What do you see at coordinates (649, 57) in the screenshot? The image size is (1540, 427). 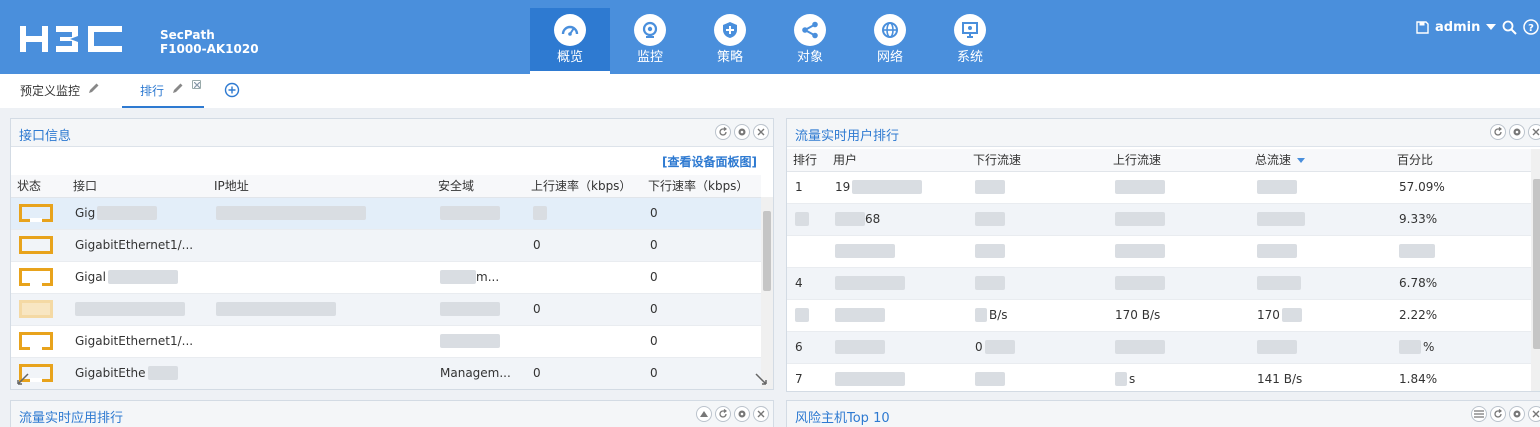 I see `nav-label: 监控` at bounding box center [649, 57].